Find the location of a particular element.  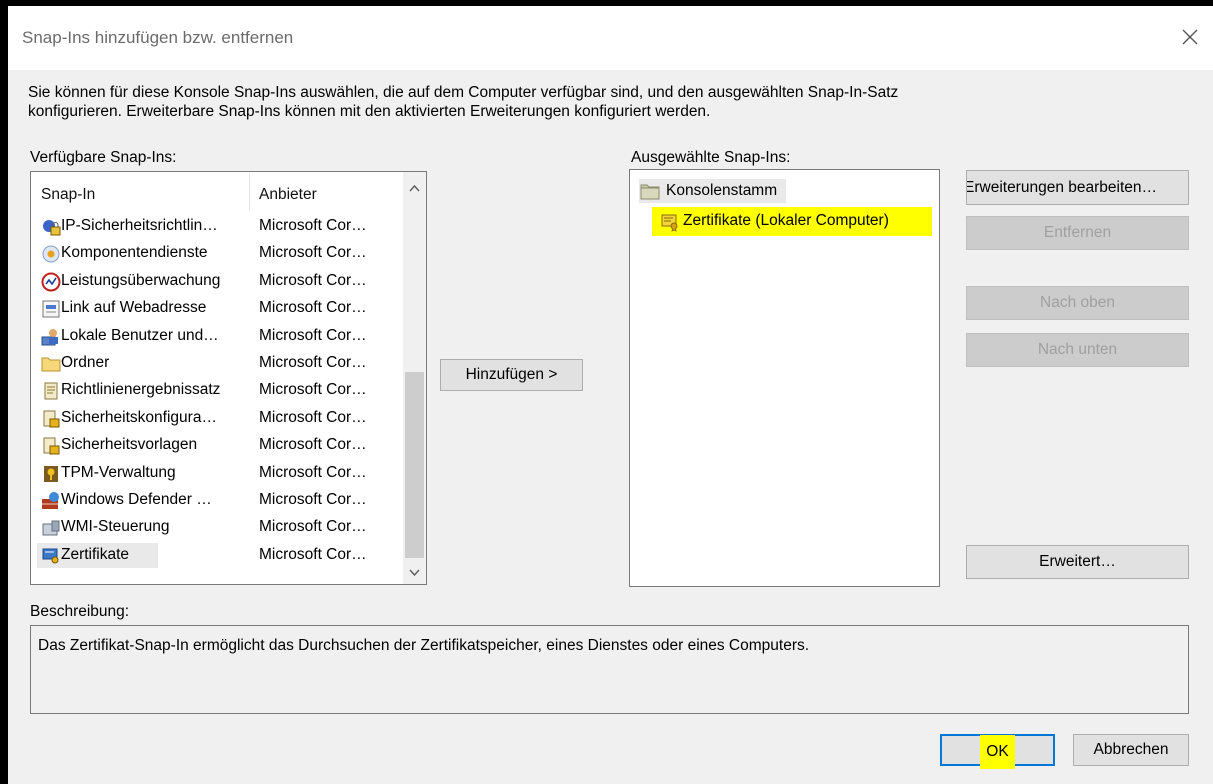

move-down-label: Nach unten is located at coordinates (1077, 349).